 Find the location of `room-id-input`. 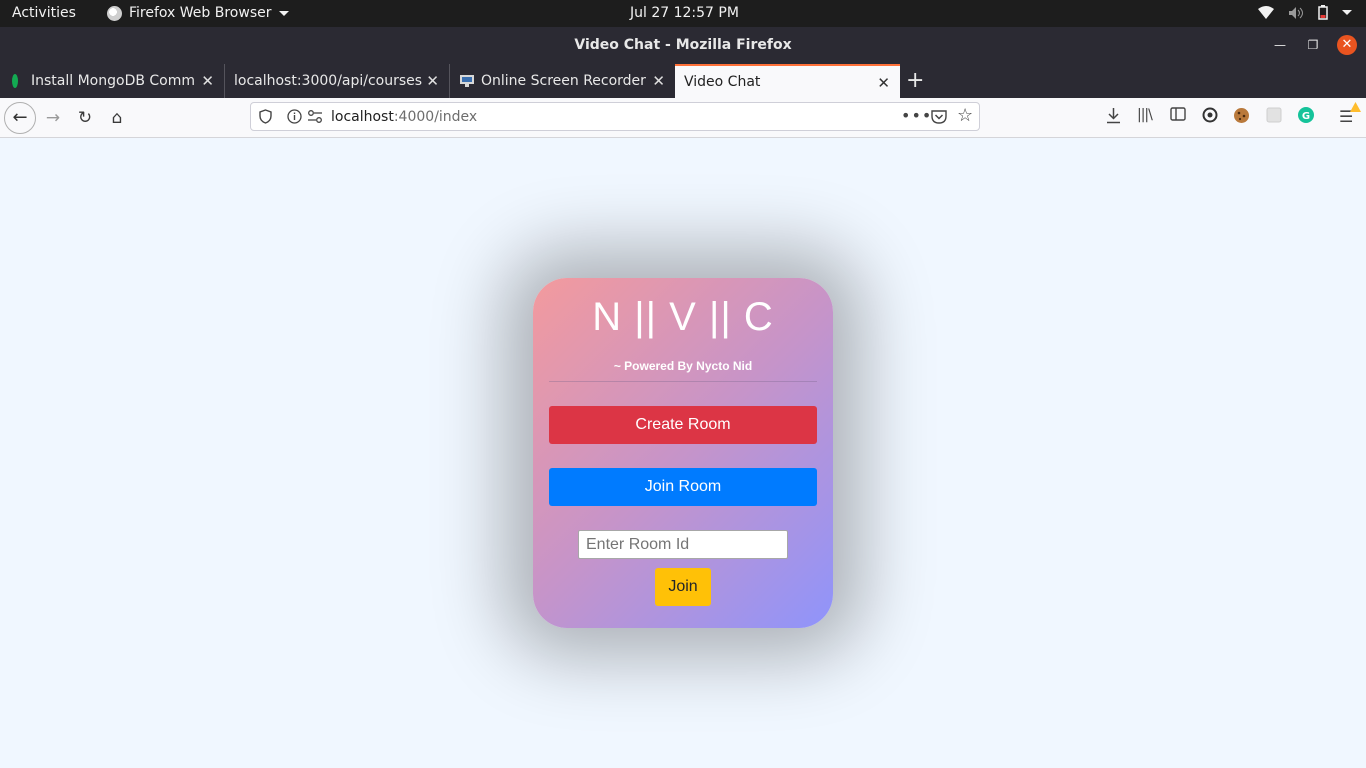

room-id-input is located at coordinates (683, 544).